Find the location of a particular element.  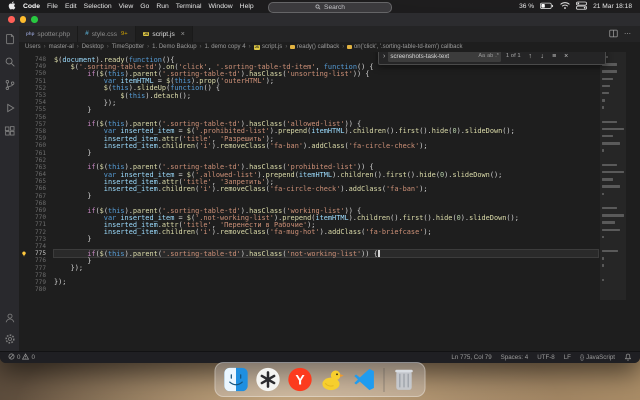

explorer-icon is located at coordinates (10, 39).